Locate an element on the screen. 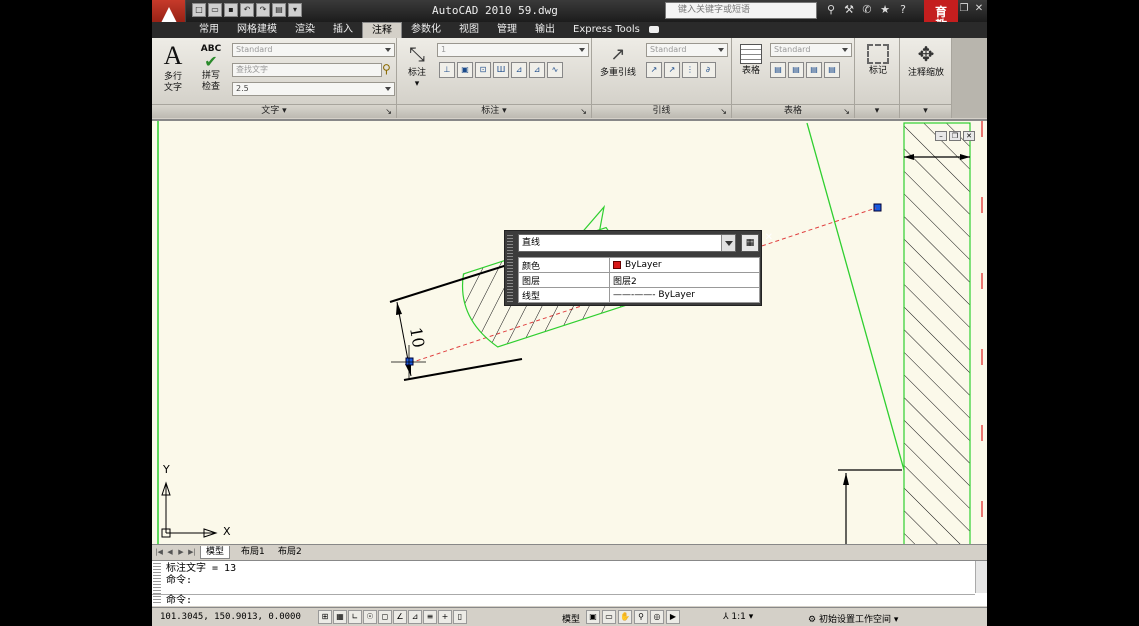  ribbon-tab: 渲染 is located at coordinates (305, 30).